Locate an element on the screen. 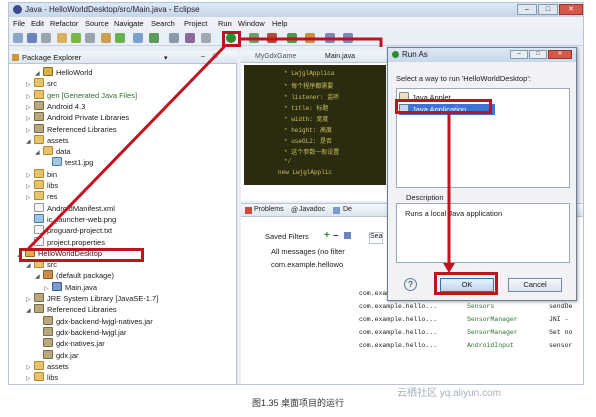 The width and height of the screenshot is (596, 417). arrow-run-to-dialog is located at coordinates (312, 42).